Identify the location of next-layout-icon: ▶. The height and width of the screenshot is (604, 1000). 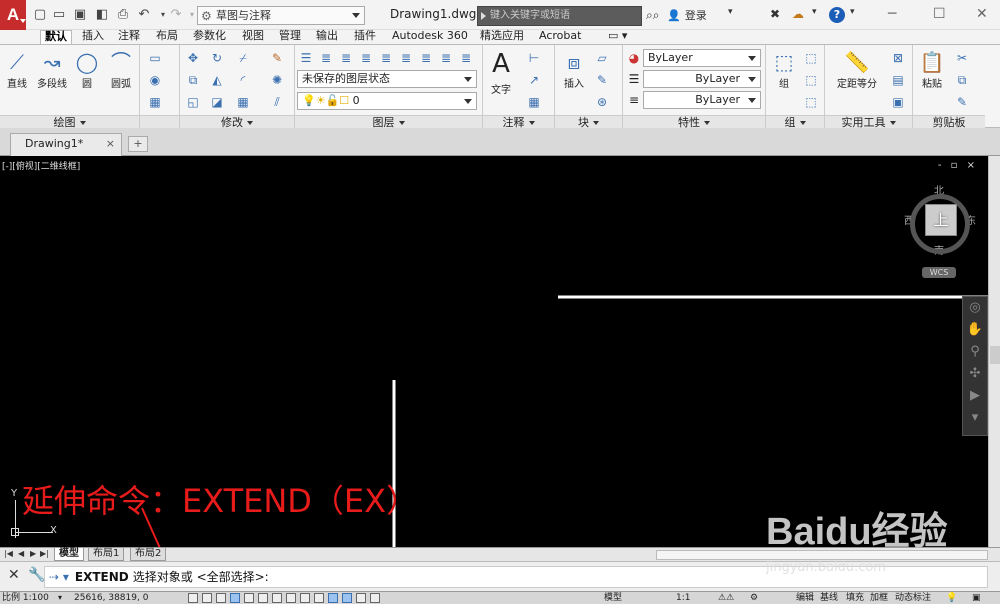
(33, 553).